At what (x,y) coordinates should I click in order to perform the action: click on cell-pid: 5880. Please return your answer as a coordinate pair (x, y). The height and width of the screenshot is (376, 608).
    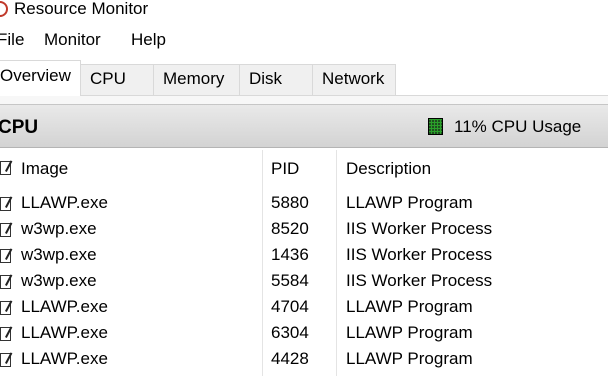
    Looking at the image, I should click on (290, 202).